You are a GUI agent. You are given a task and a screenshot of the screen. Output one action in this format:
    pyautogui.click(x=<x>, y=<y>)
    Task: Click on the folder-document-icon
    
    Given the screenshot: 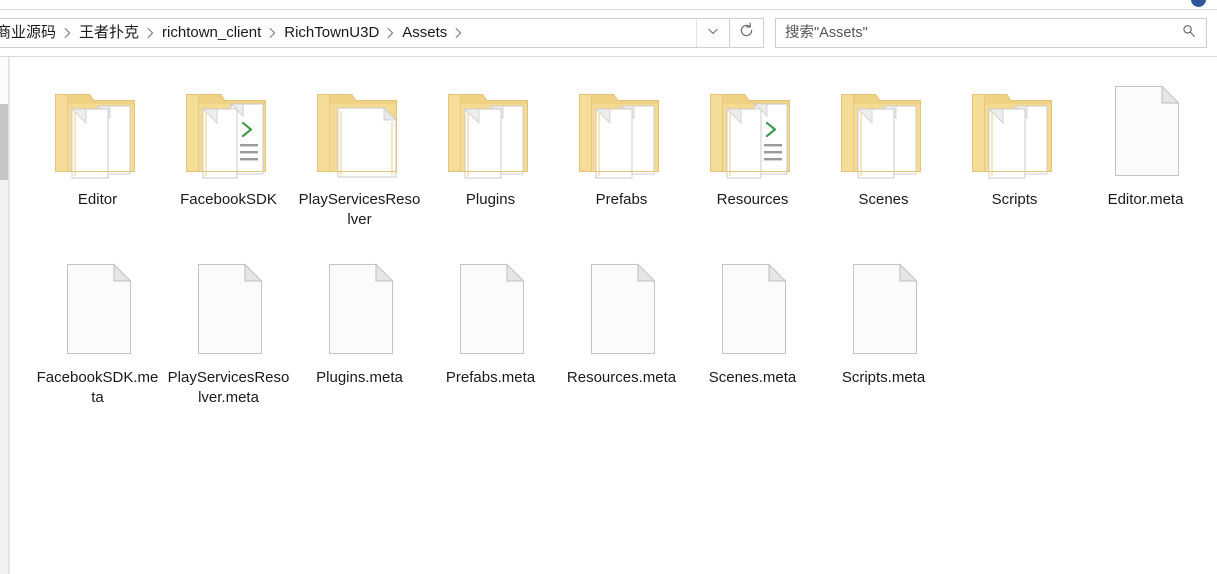 What is the action you would take?
    pyautogui.click(x=360, y=130)
    